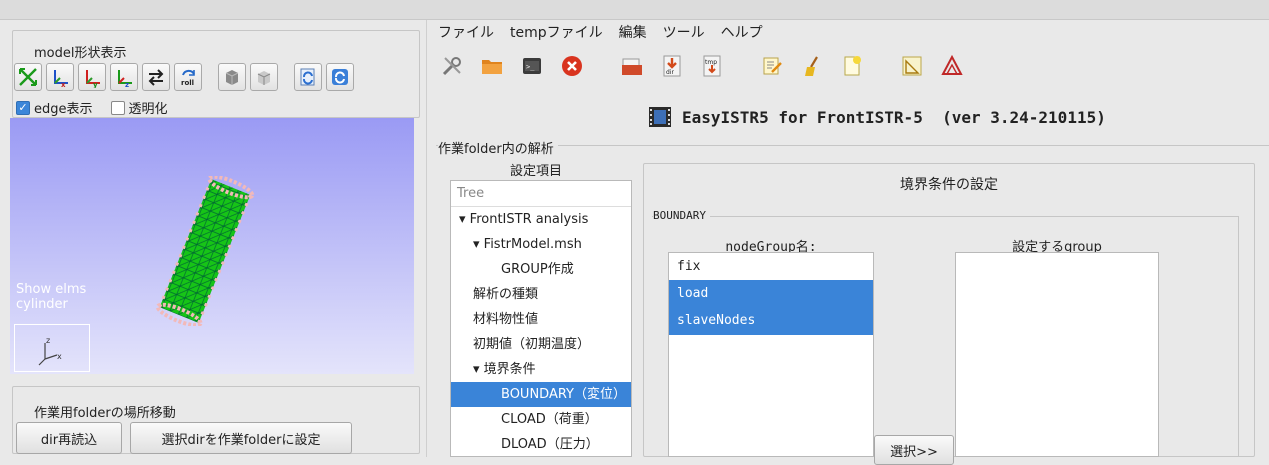  Describe the element at coordinates (660, 117) in the screenshot. I see `film-icon` at that location.